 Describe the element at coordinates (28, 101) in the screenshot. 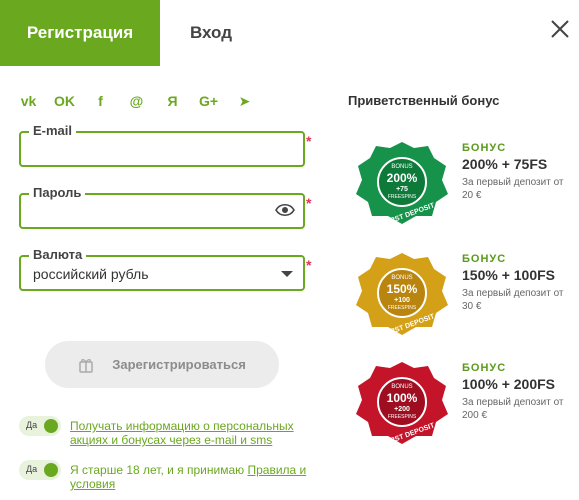

I see `vk-icon: vk` at that location.